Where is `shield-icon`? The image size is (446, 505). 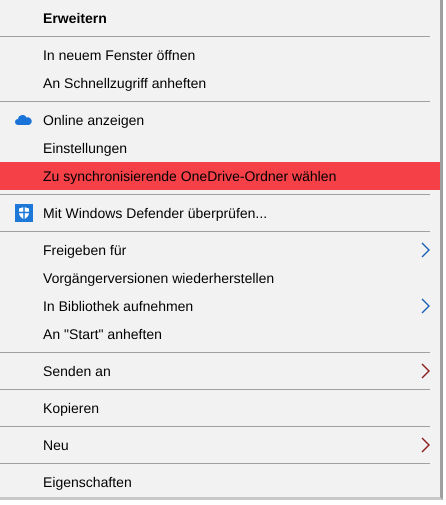
shield-icon is located at coordinates (23, 213).